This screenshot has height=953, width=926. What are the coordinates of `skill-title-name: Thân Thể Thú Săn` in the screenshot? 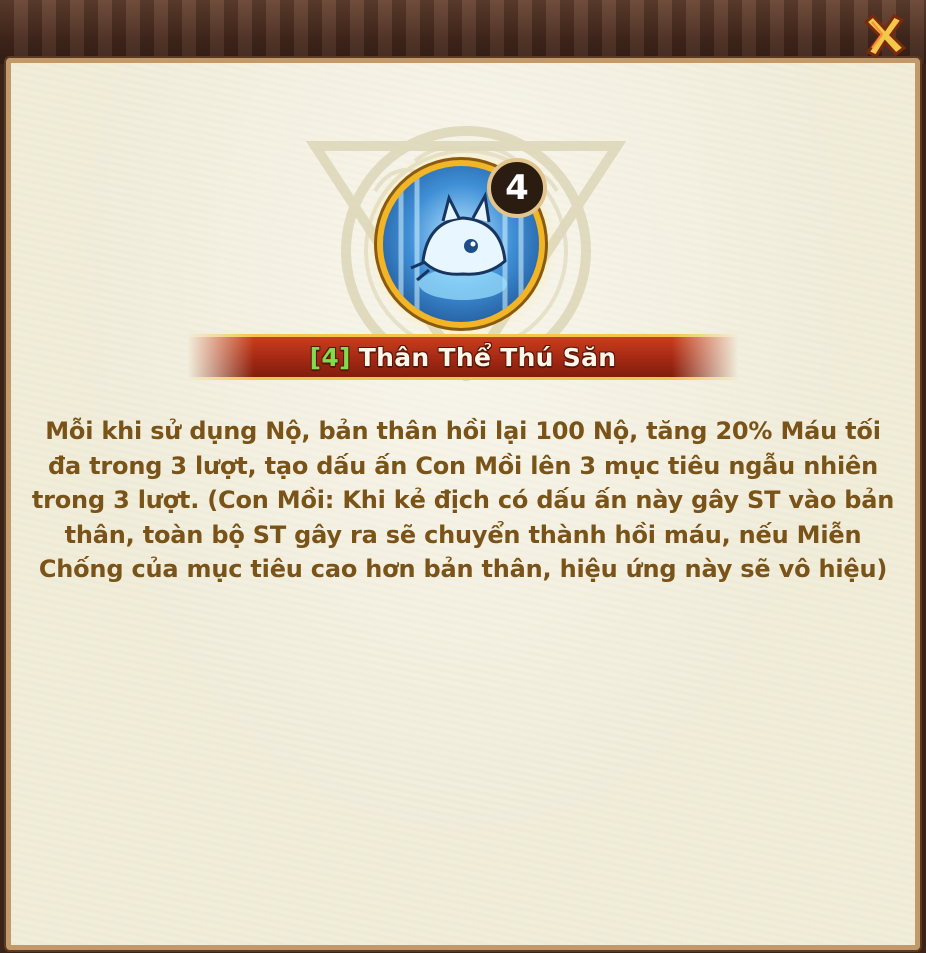 It's located at (487, 357).